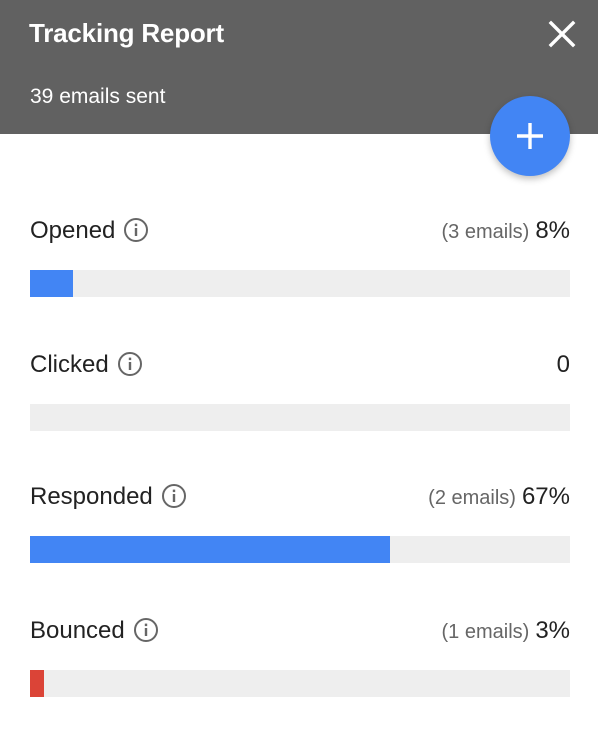 This screenshot has width=598, height=736. I want to click on add-button, so click(530, 136).